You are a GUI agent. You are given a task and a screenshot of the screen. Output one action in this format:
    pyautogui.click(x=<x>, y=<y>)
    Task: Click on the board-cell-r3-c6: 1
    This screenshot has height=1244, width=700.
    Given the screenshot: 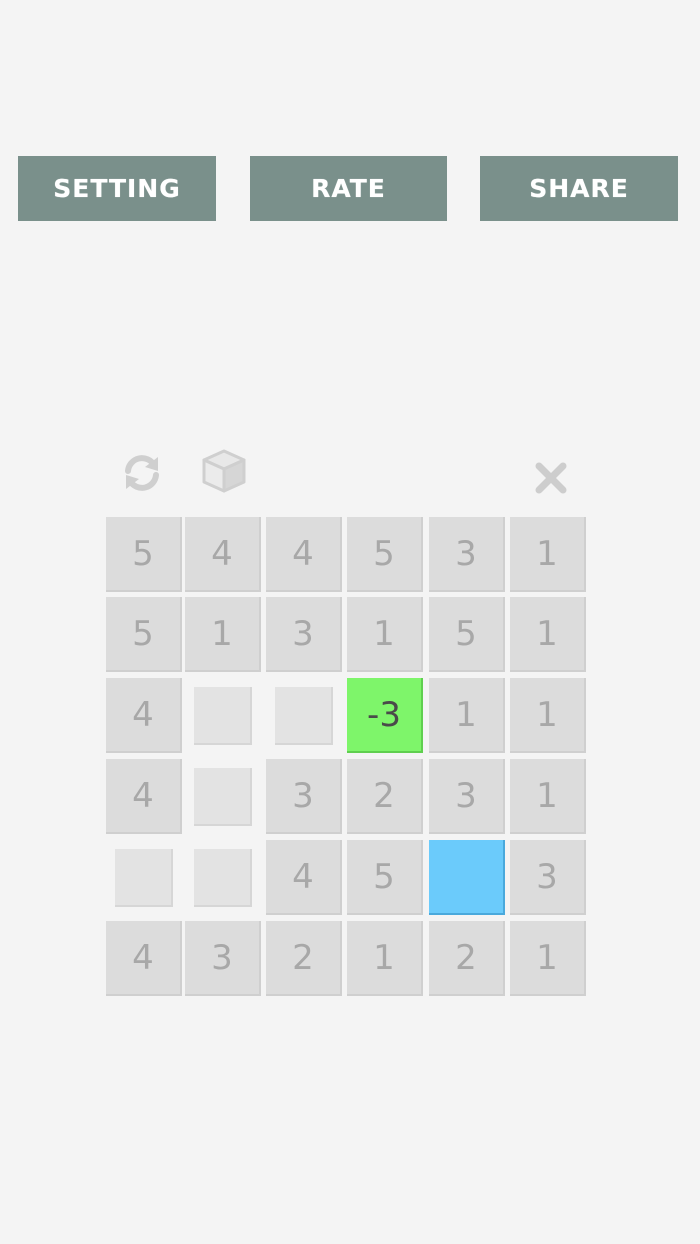 What is the action you would take?
    pyautogui.click(x=548, y=715)
    